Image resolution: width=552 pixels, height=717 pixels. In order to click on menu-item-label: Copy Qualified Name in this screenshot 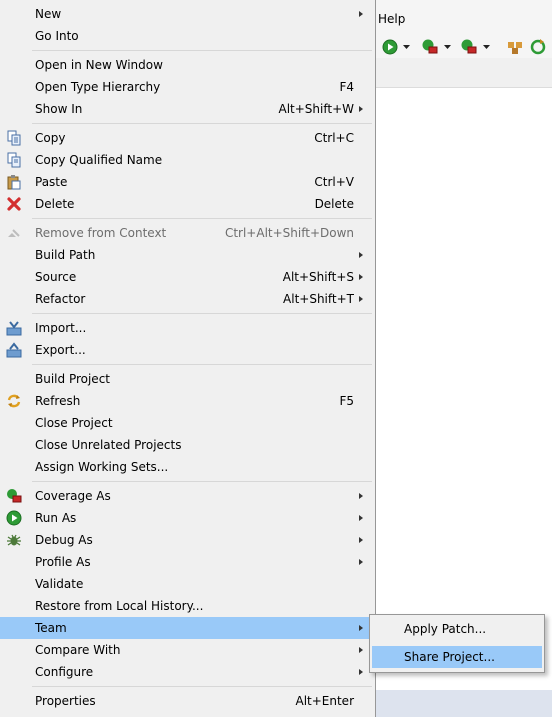, I will do `click(99, 160)`.